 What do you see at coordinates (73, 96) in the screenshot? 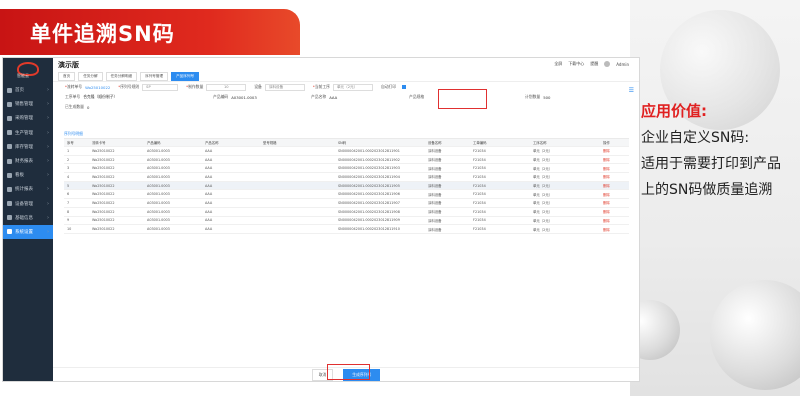
I see `process-order-label: 工序单号` at bounding box center [73, 96].